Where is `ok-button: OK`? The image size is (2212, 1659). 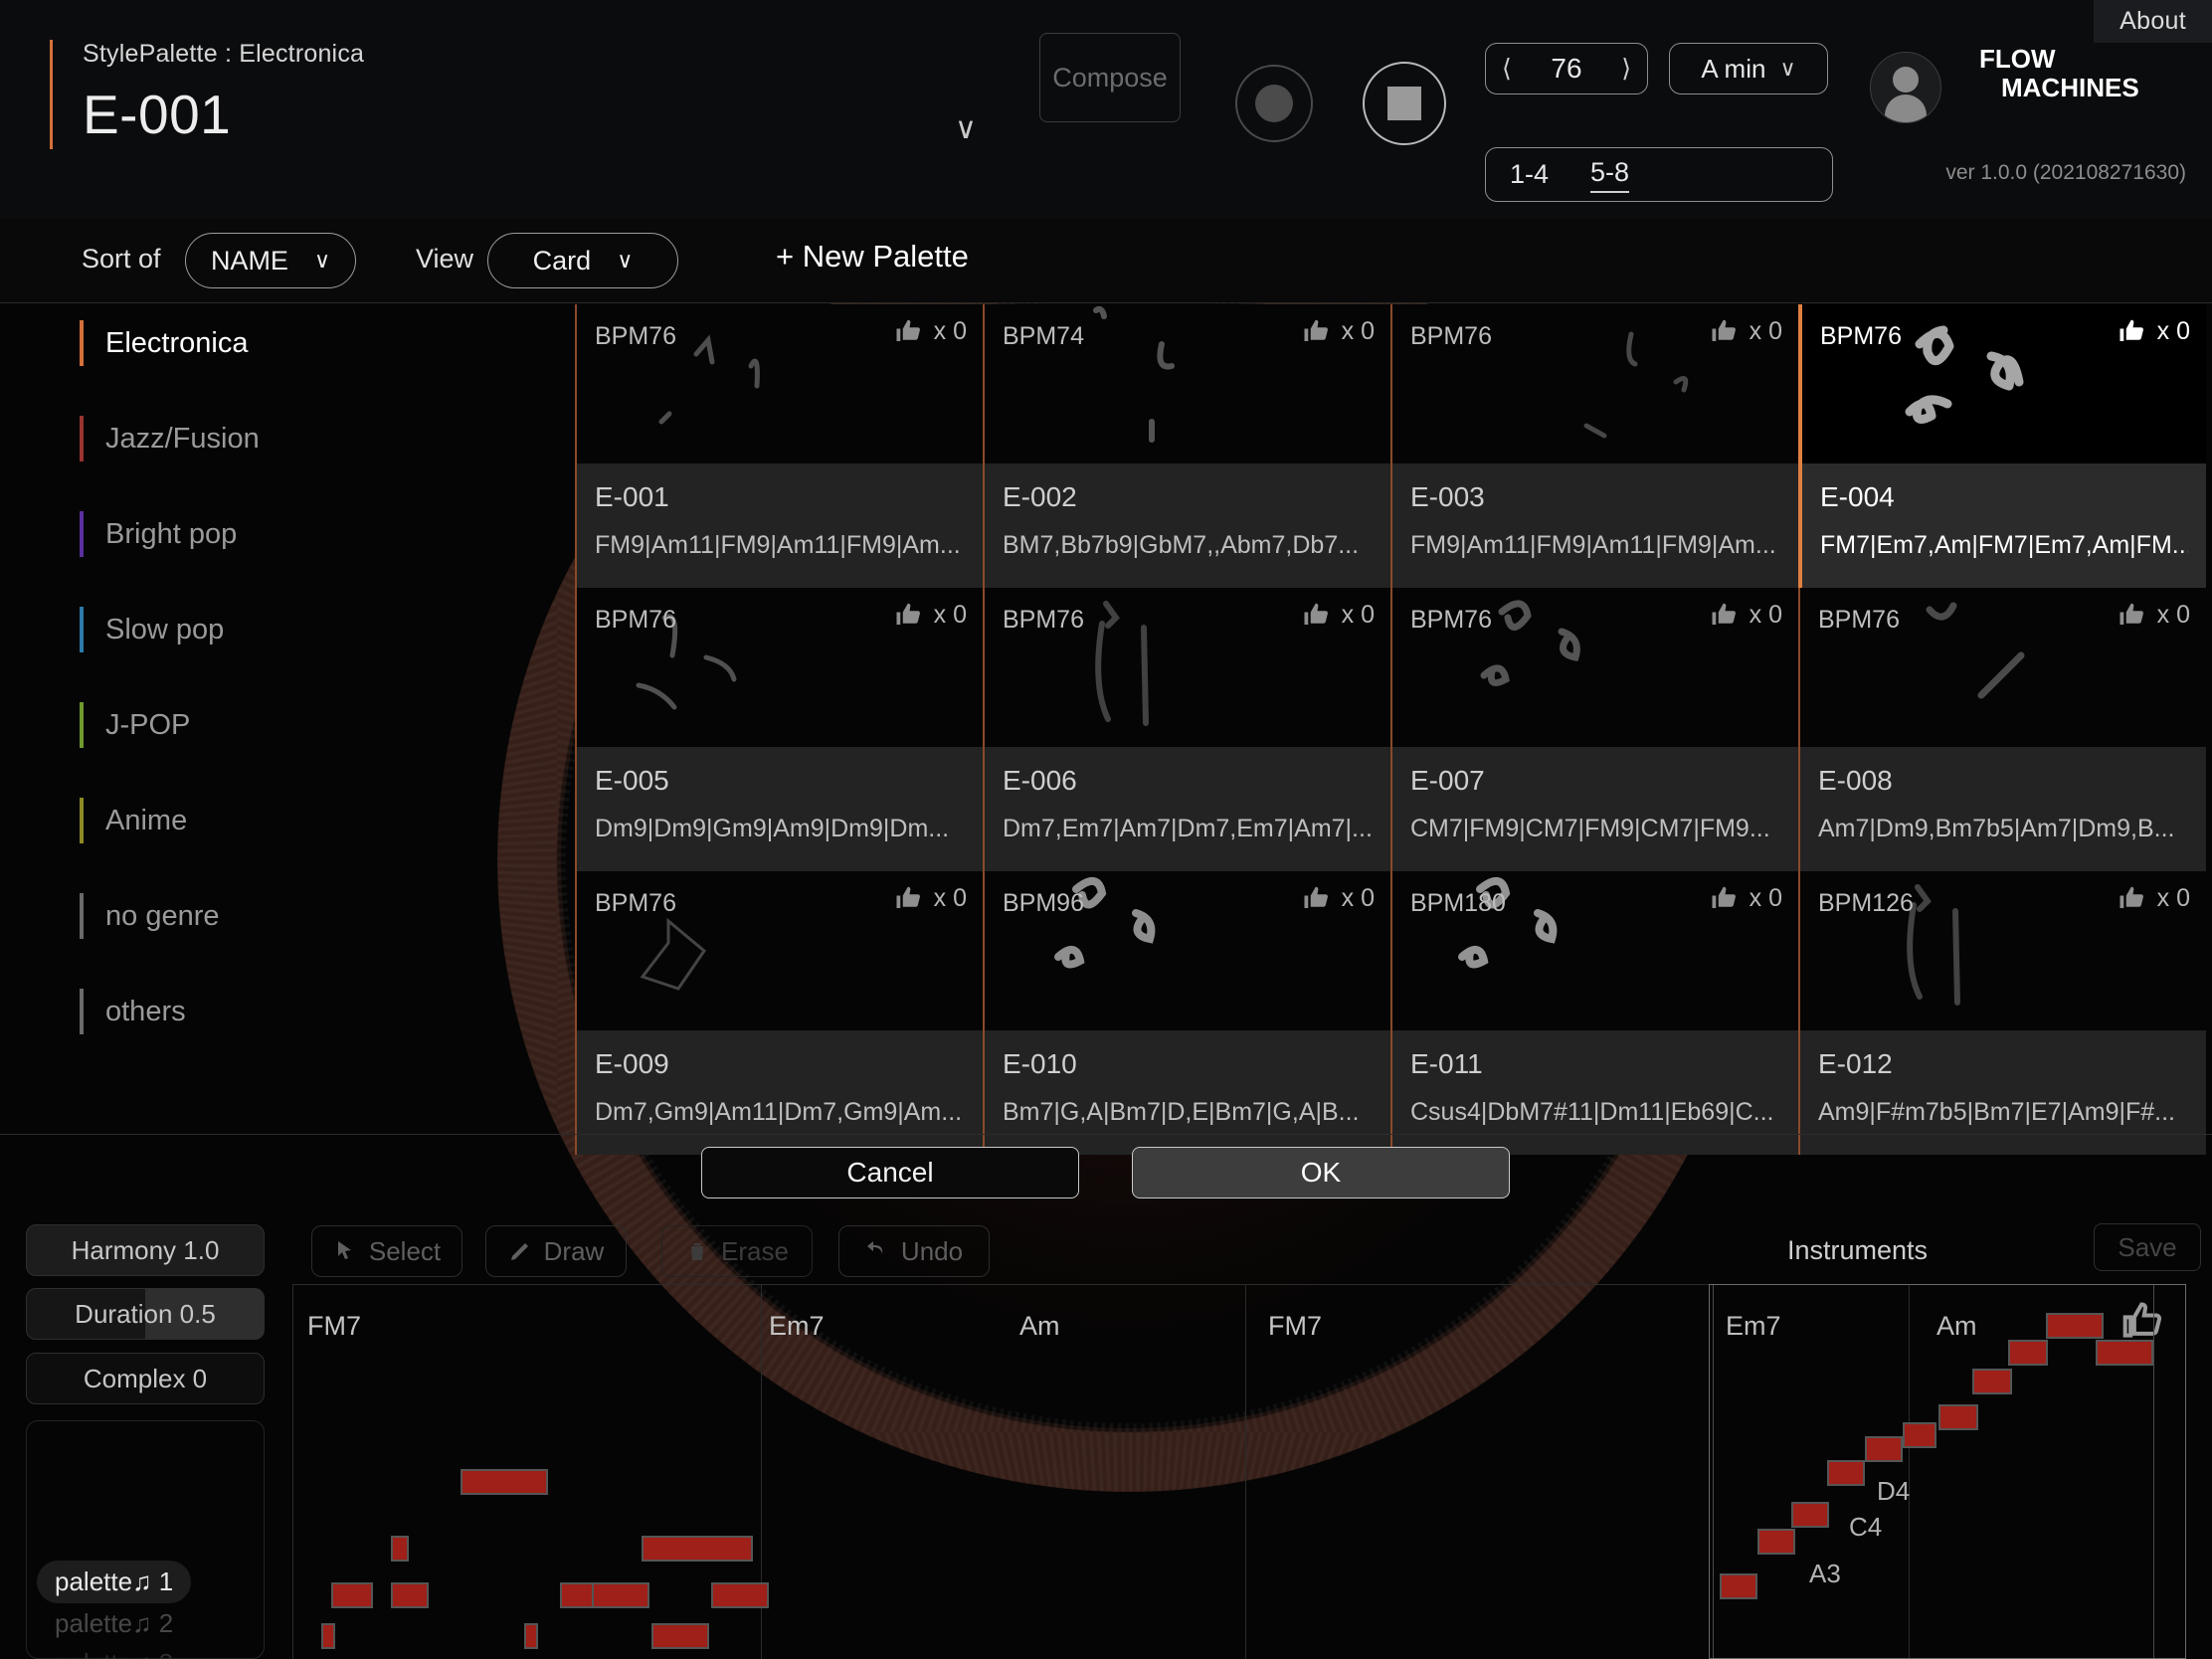 ok-button: OK is located at coordinates (1321, 1172).